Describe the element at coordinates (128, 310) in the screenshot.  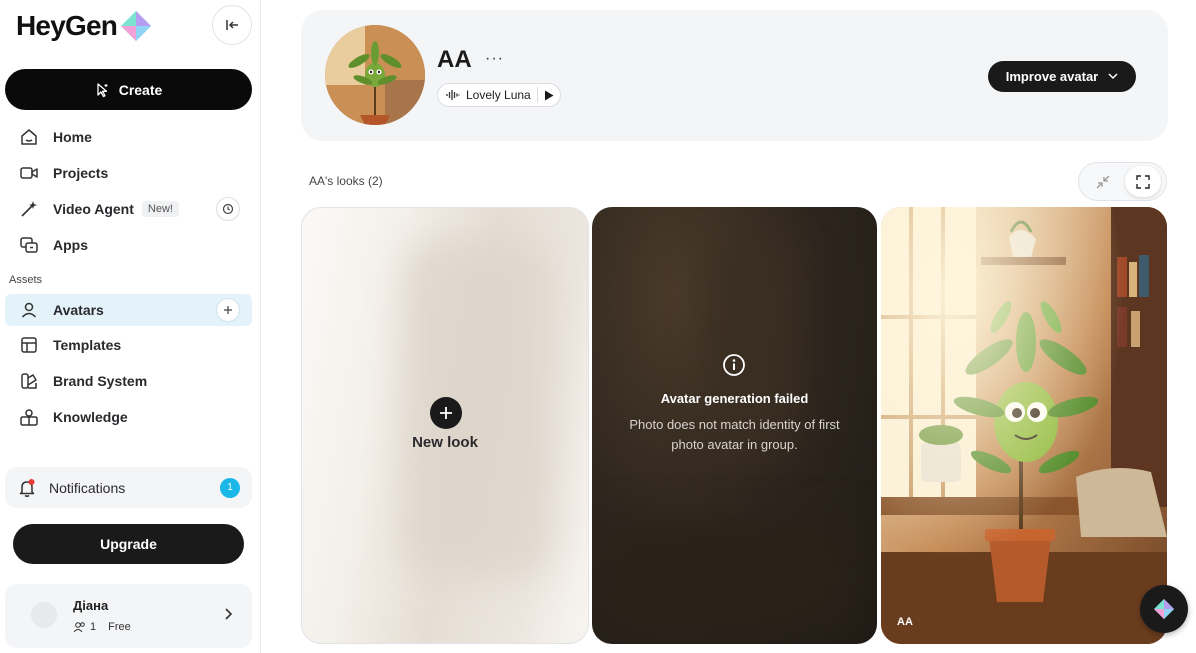
I see `nav-item-avatars: Avatars` at that location.